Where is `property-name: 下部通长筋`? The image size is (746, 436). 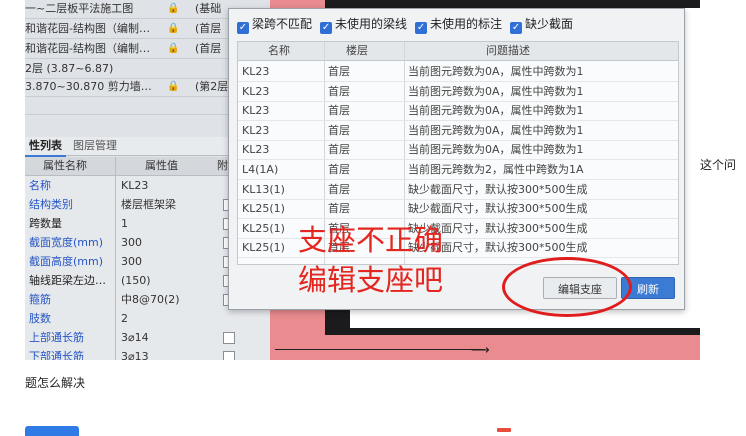
property-name: 下部通长筋 is located at coordinates (56, 355).